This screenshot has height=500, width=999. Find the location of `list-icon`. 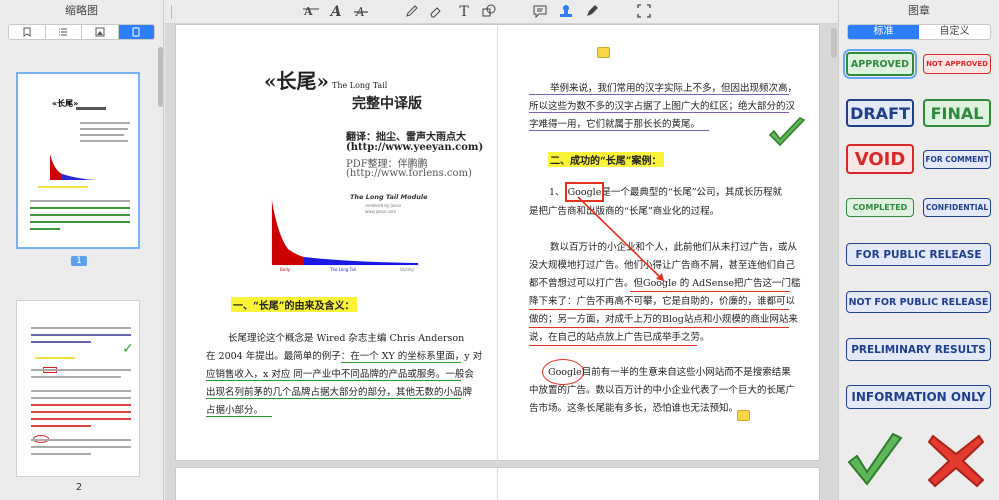

list-icon is located at coordinates (64, 32).